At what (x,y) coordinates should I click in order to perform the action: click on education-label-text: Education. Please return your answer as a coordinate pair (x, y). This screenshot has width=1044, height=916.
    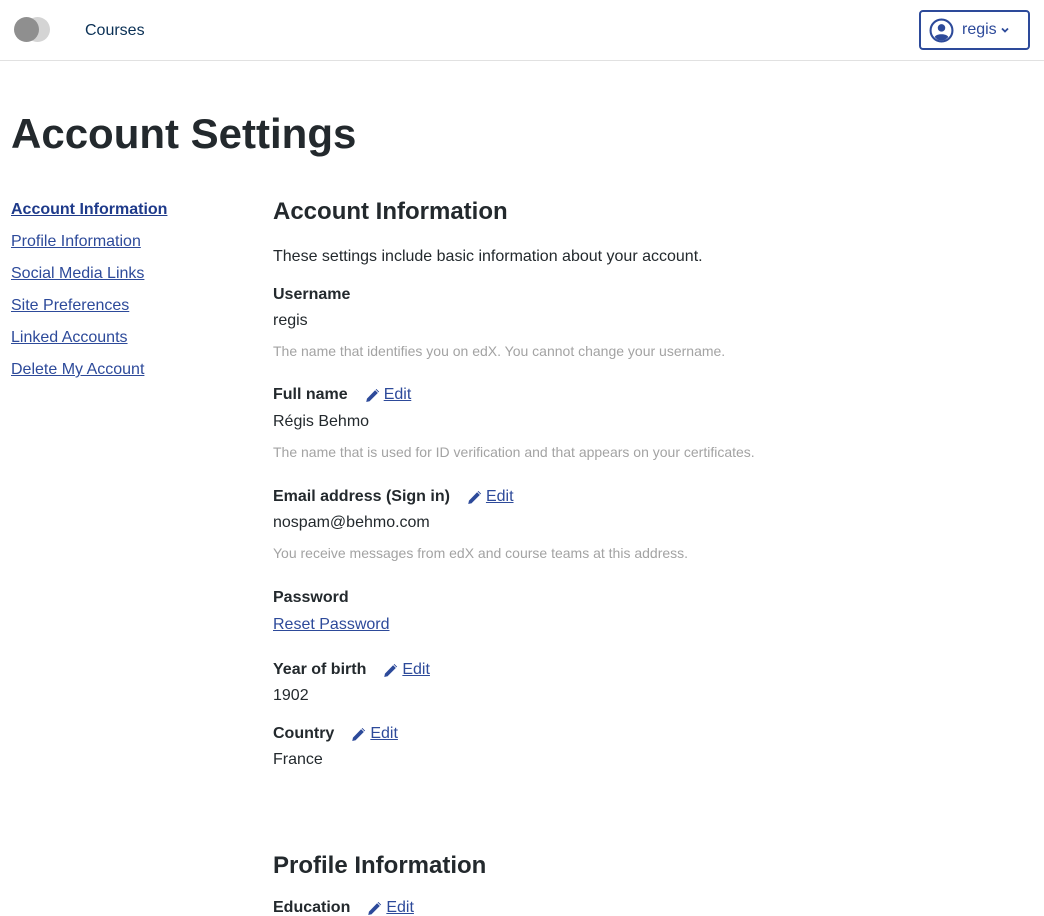
    Looking at the image, I should click on (312, 907).